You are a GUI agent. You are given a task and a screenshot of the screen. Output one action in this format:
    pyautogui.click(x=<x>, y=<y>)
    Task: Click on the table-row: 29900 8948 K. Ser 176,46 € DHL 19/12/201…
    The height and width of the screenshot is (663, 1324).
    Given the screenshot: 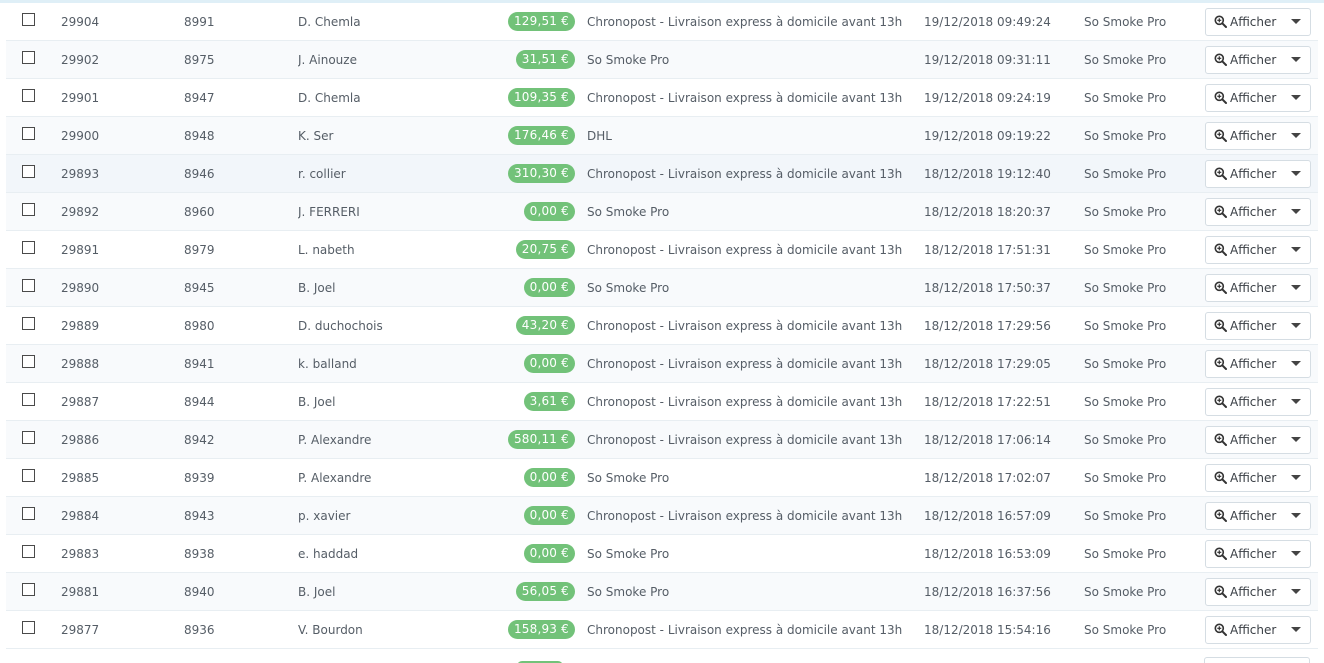 What is the action you would take?
    pyautogui.click(x=662, y=135)
    